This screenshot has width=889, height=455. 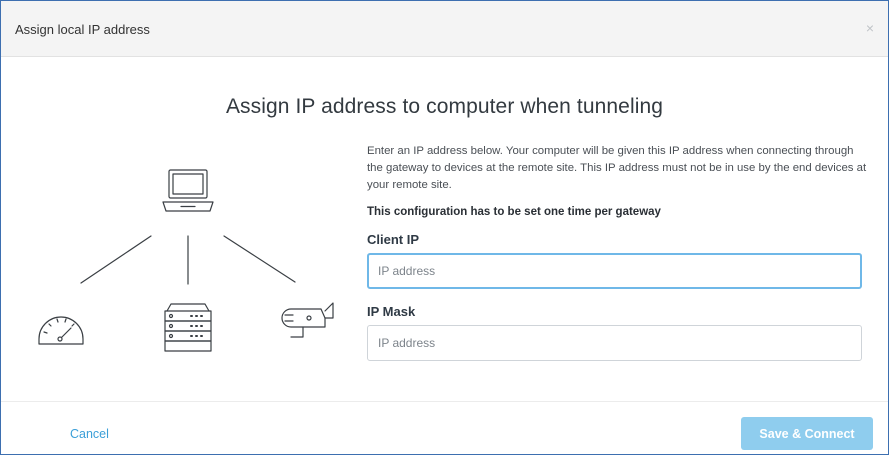 I want to click on client-ip-label: Client IP, so click(x=393, y=239).